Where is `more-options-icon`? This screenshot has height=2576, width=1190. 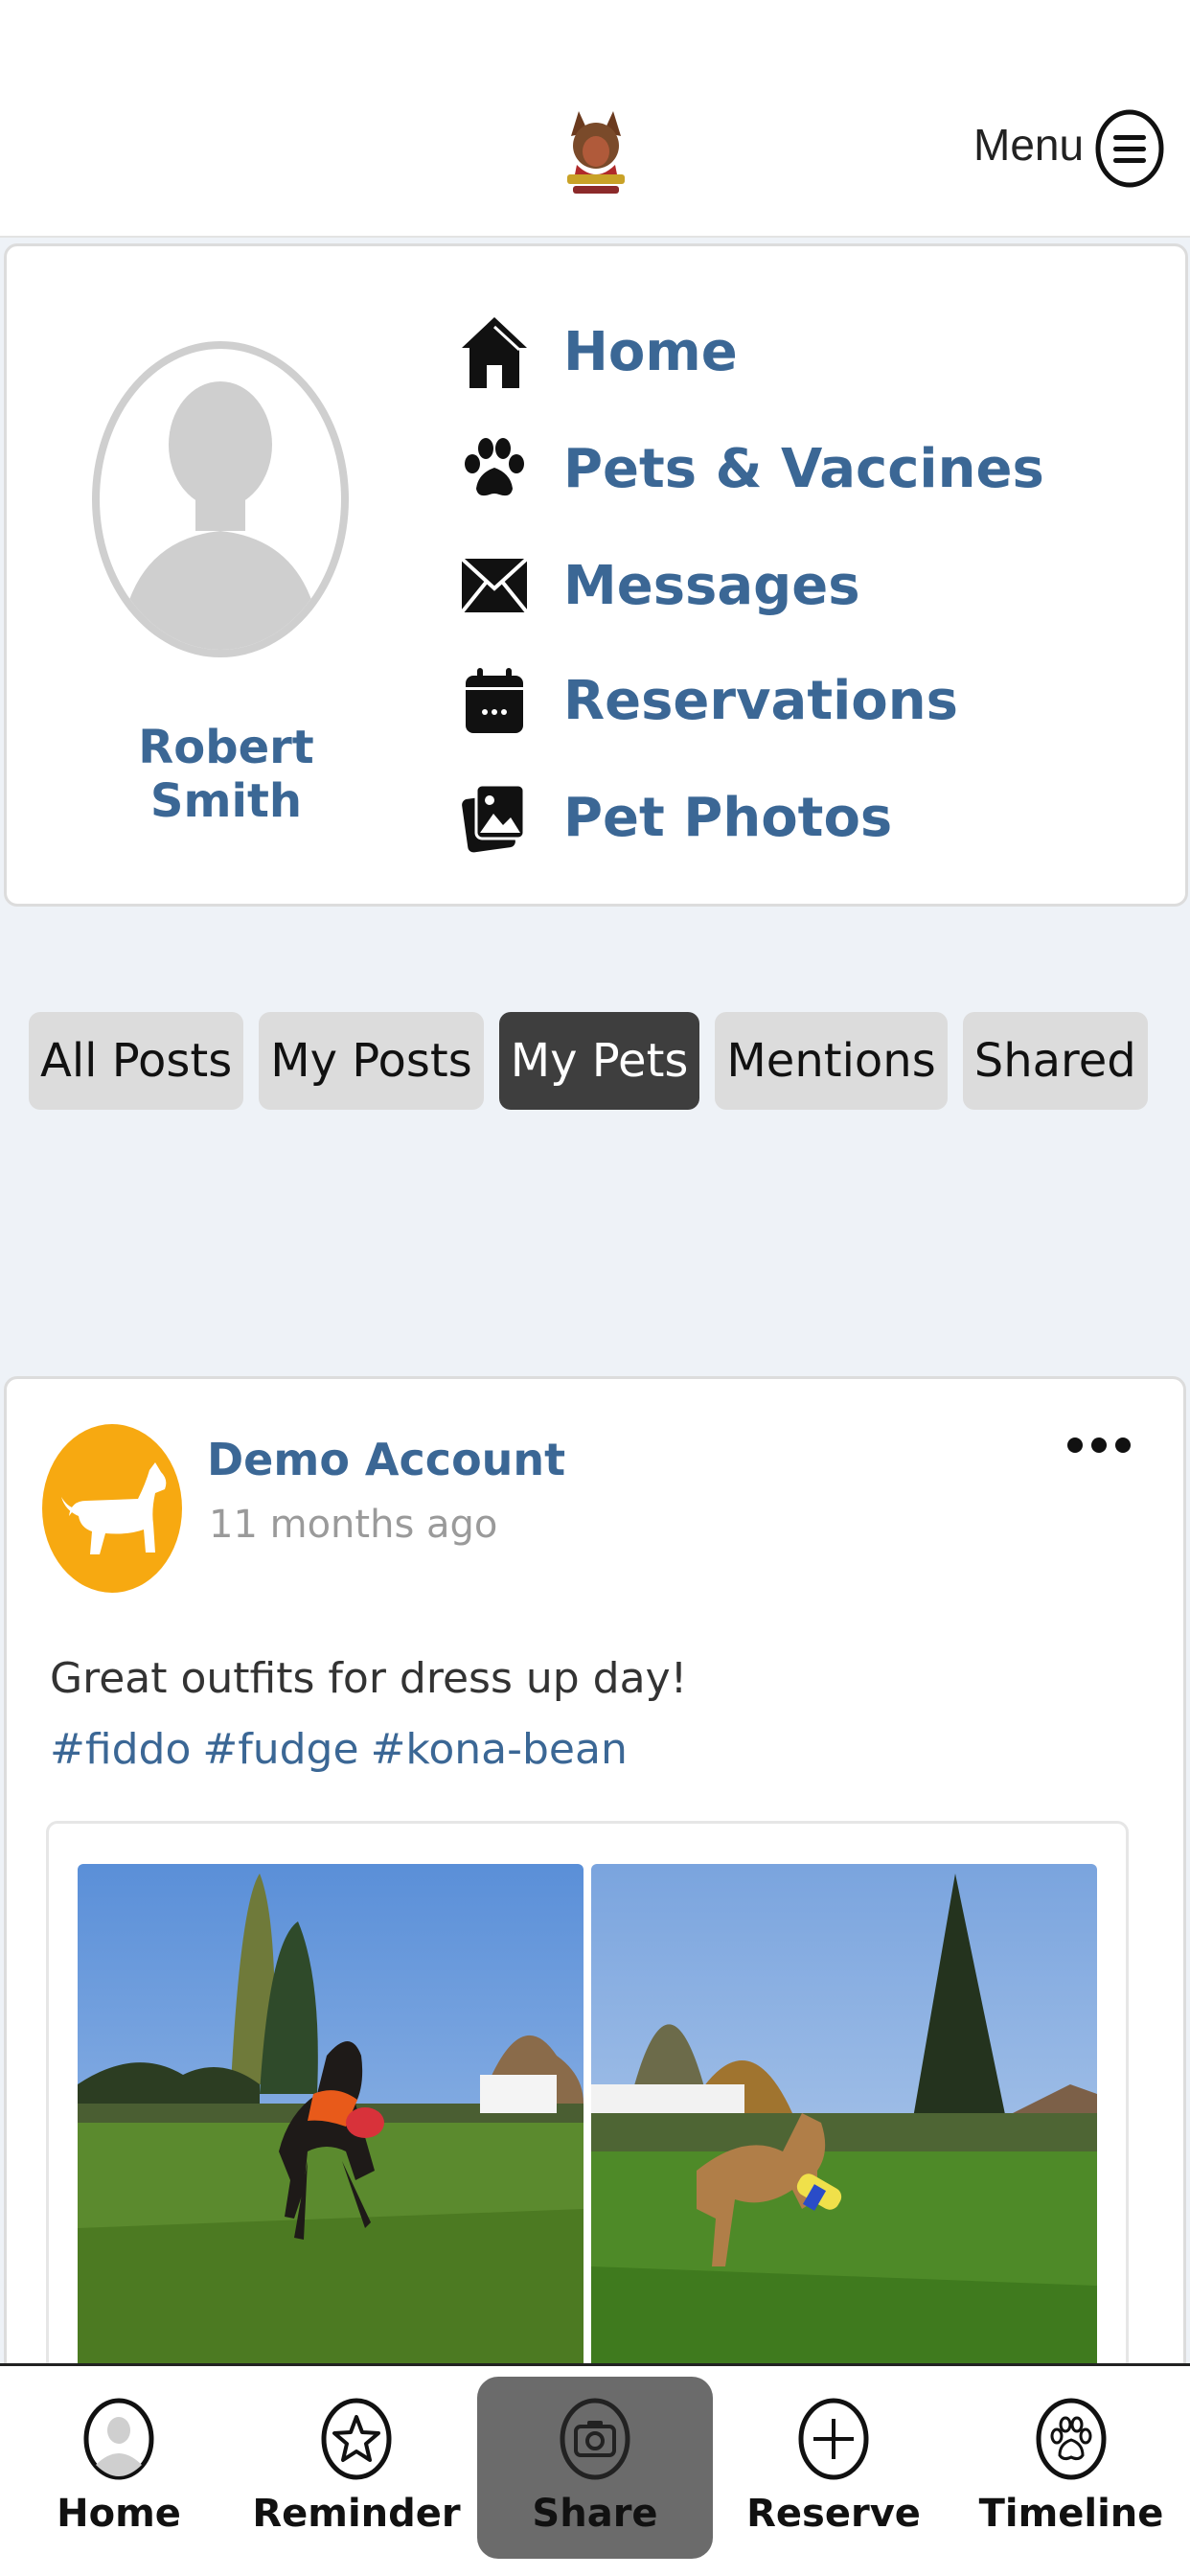
more-options-icon is located at coordinates (1099, 1445).